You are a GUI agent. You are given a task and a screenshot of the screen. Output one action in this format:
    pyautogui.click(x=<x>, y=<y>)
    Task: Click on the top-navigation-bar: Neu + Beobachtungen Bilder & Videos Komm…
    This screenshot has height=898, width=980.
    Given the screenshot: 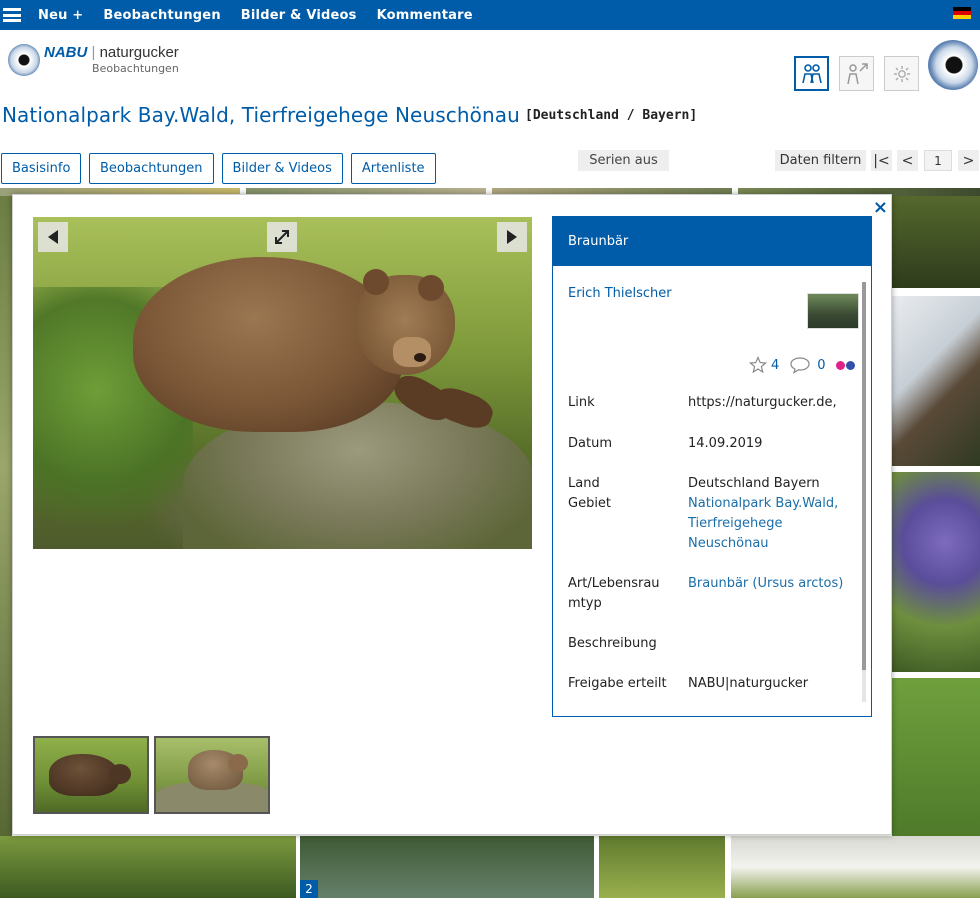 What is the action you would take?
    pyautogui.click(x=490, y=15)
    